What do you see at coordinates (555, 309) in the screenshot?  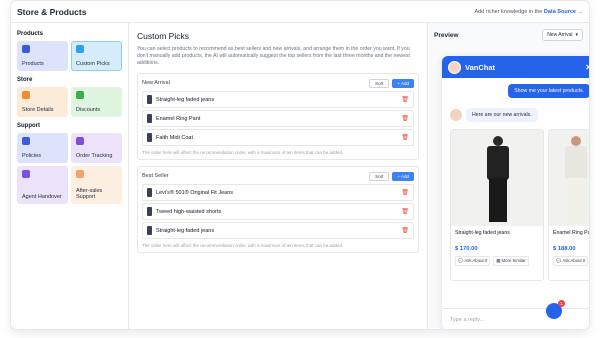 I see `chat-launcher-button: 1` at bounding box center [555, 309].